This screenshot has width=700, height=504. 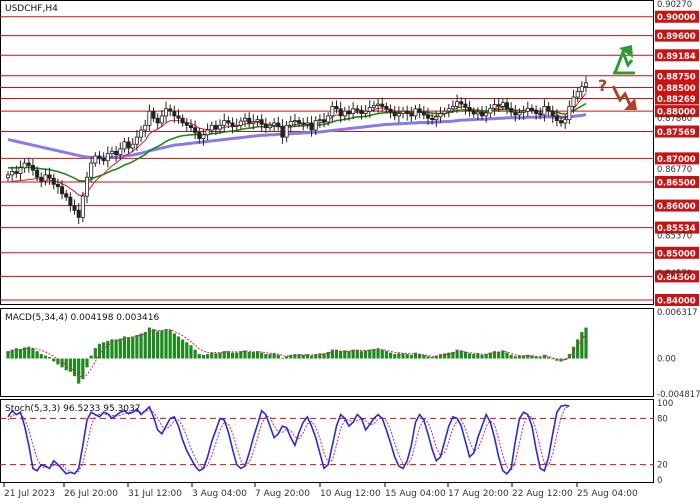 I want to click on stochastic-title: Stoch(5,3,3) 96.5233 95.3037, so click(x=72, y=409).